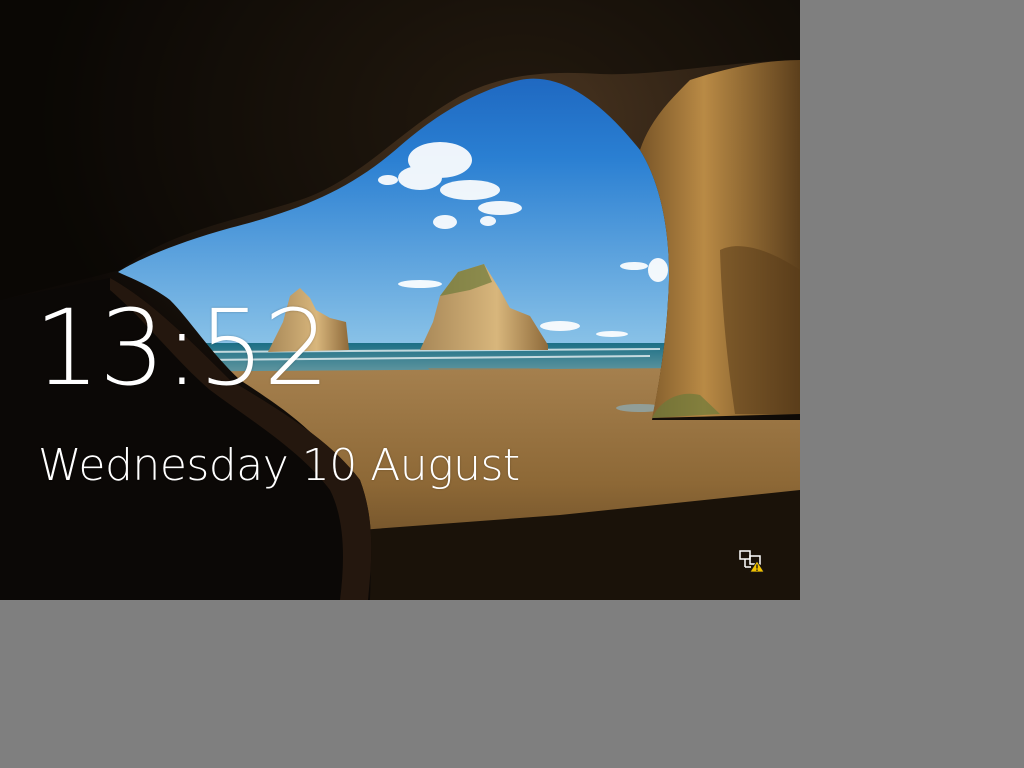 The width and height of the screenshot is (1024, 768). I want to click on lock-screen-date: Wednesday 10 August, so click(279, 465).